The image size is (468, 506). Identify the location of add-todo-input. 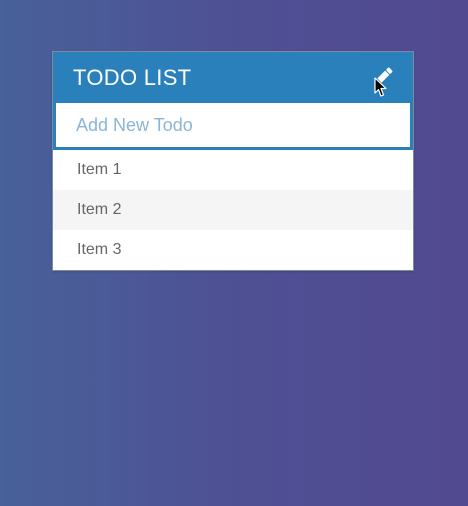
(243, 125).